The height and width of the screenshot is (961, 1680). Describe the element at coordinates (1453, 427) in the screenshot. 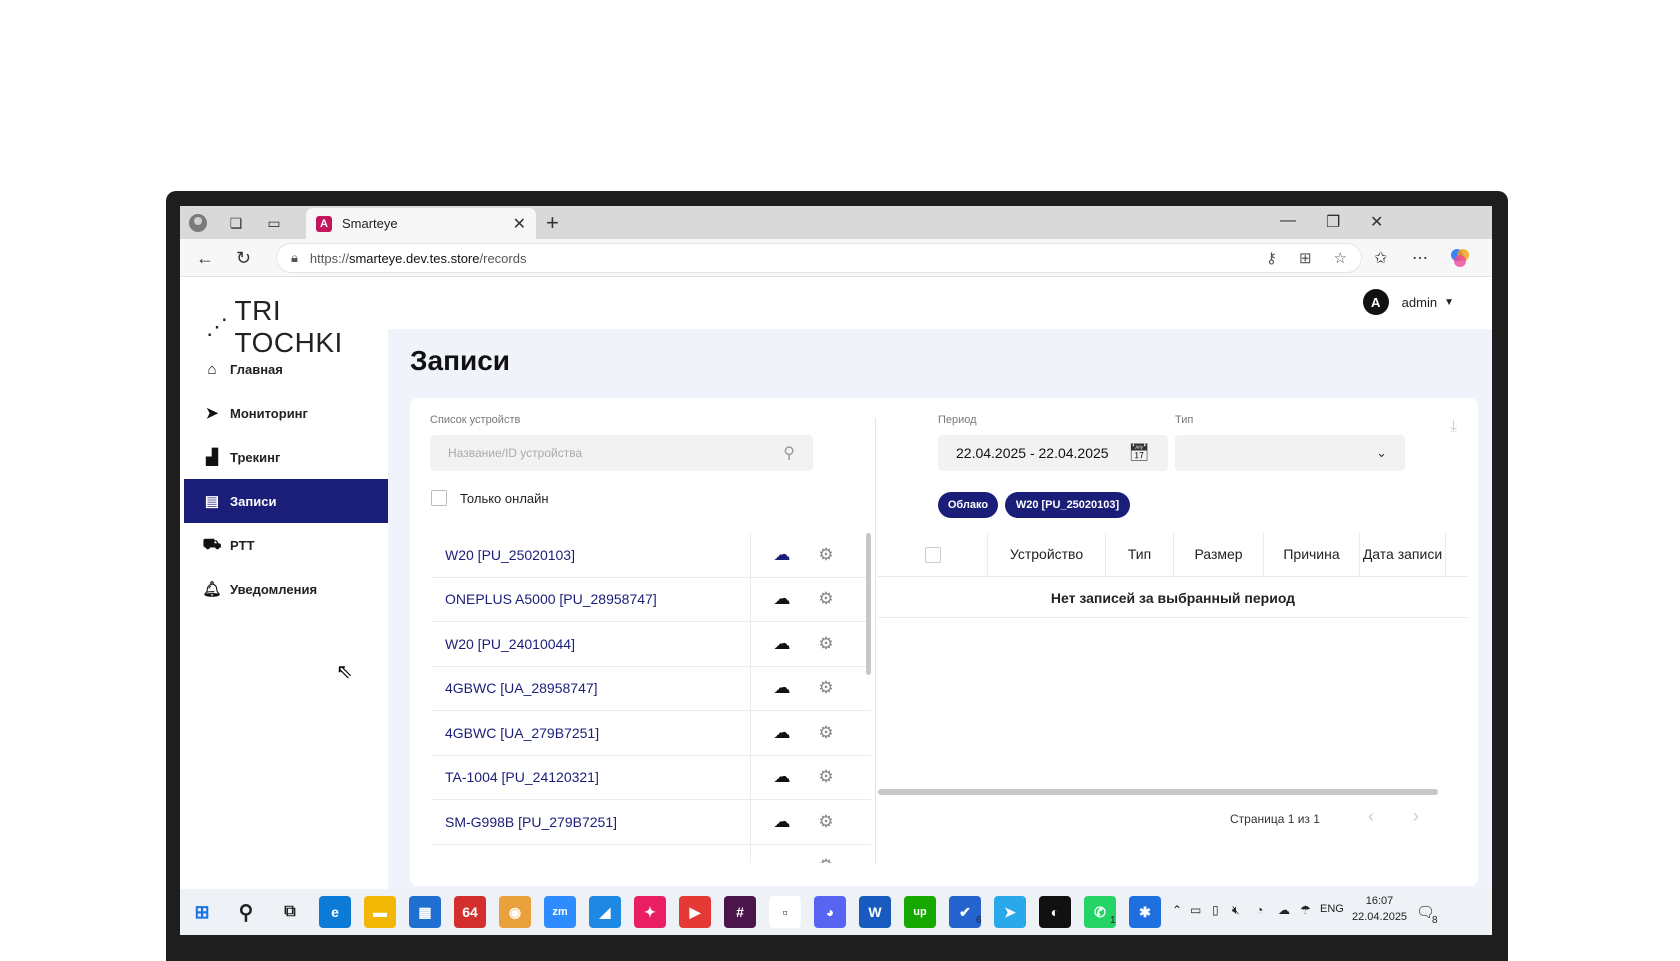

I see `download-icon: ⤓` at that location.